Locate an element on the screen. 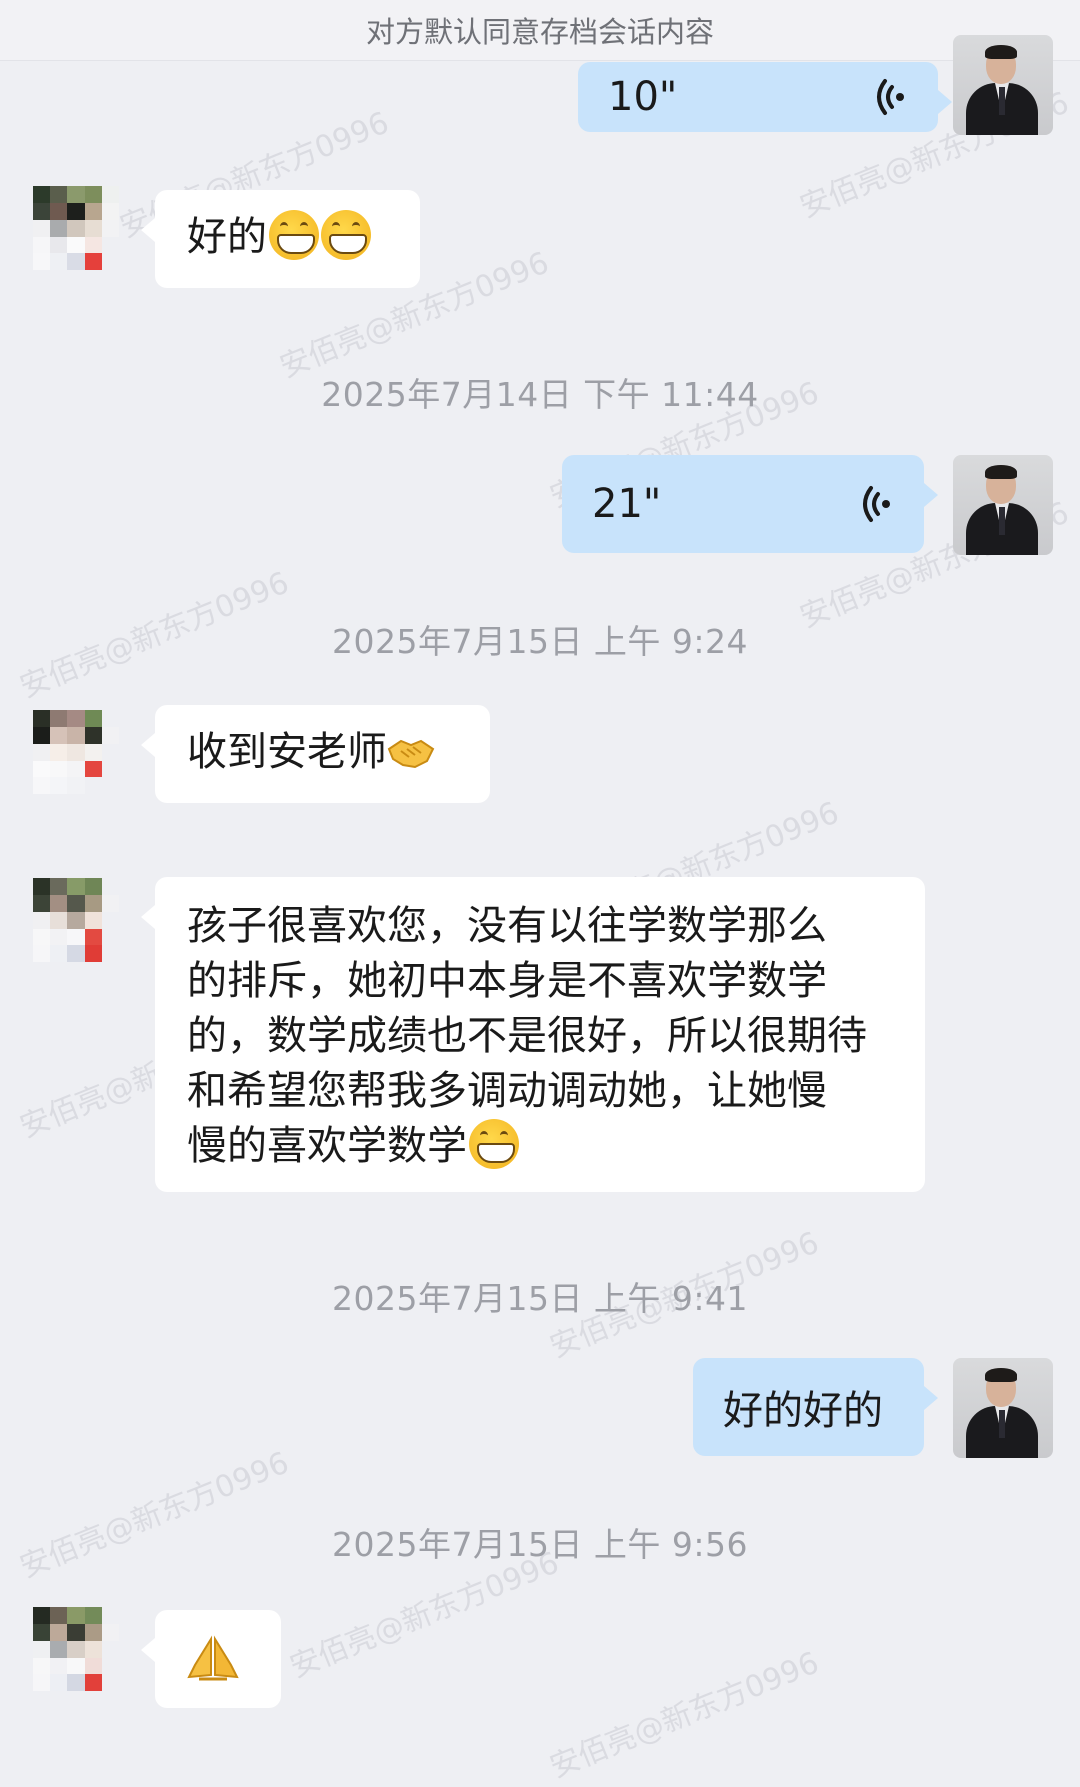 This screenshot has width=1080, height=1787. message-bubble is located at coordinates (211, 1659).